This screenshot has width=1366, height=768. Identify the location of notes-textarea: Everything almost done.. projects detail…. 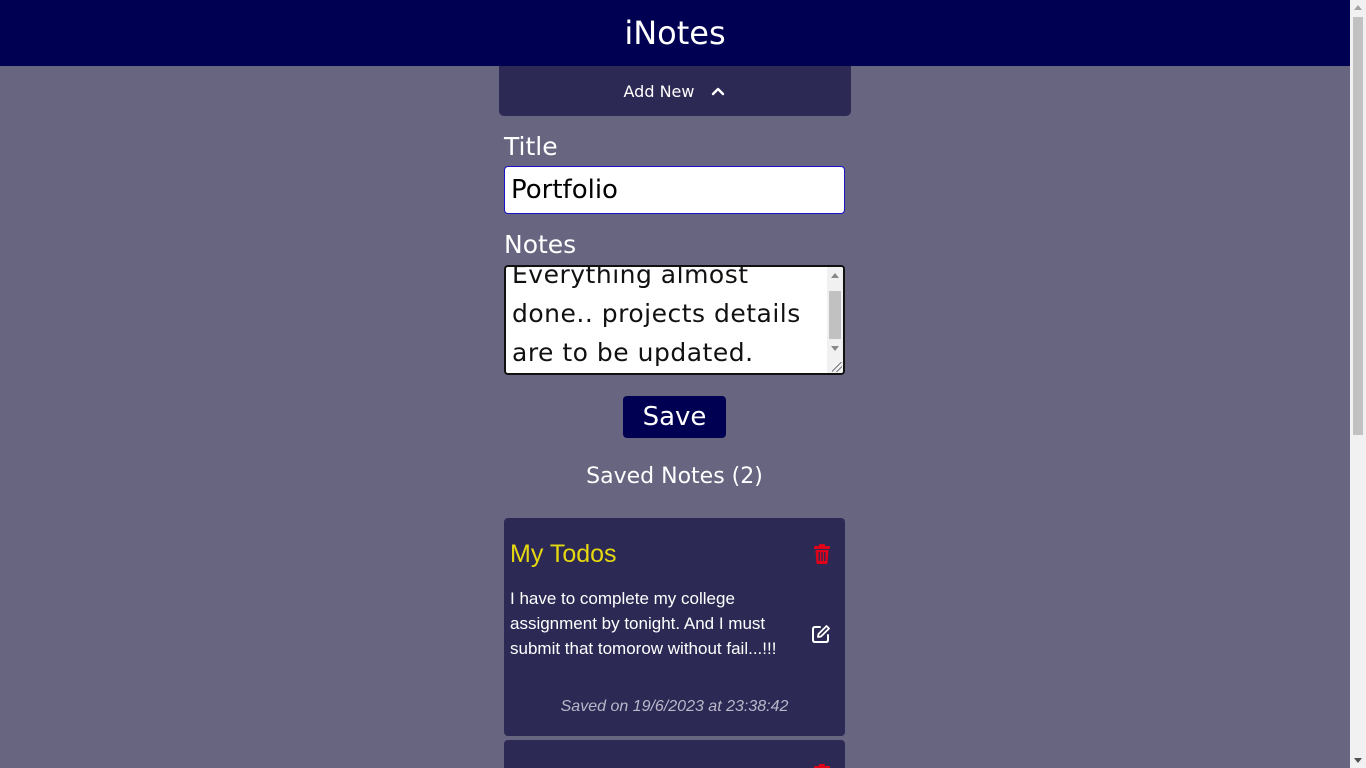
(674, 320).